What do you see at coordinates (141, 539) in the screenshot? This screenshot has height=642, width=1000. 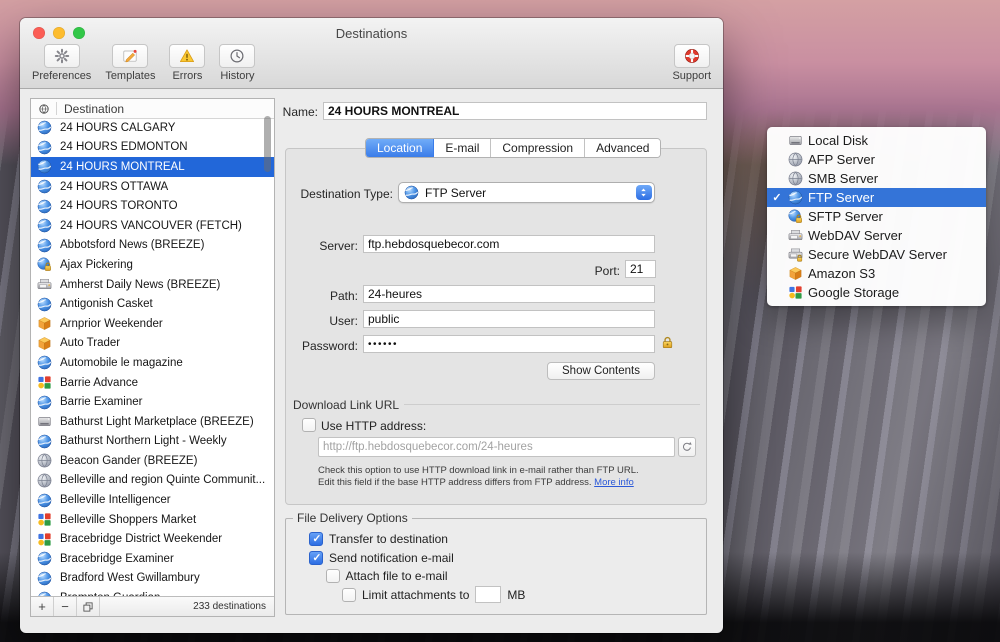 I see `destination-name: Bracebridge District Weekender` at bounding box center [141, 539].